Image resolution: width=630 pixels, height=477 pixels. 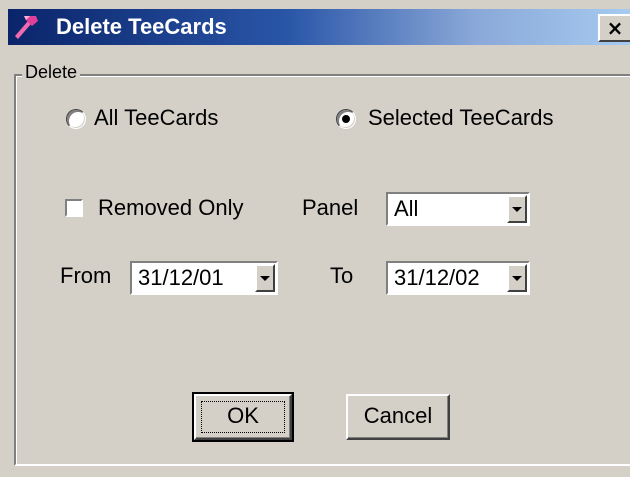 What do you see at coordinates (330, 207) in the screenshot?
I see `panel-label: Panel` at bounding box center [330, 207].